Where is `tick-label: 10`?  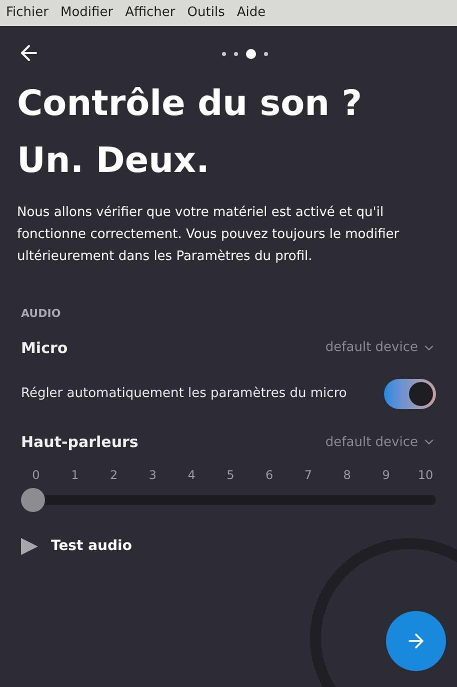 tick-label: 10 is located at coordinates (425, 475).